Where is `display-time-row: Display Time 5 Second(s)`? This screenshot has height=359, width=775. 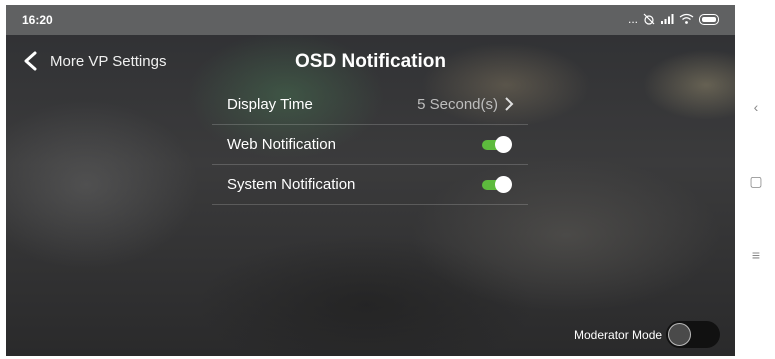
display-time-row: Display Time 5 Second(s) is located at coordinates (370, 105).